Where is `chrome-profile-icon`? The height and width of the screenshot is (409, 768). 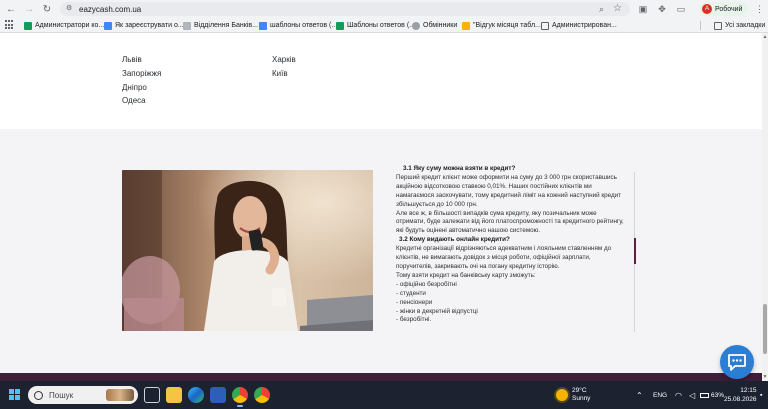
chrome-profile-icon is located at coordinates (262, 395).